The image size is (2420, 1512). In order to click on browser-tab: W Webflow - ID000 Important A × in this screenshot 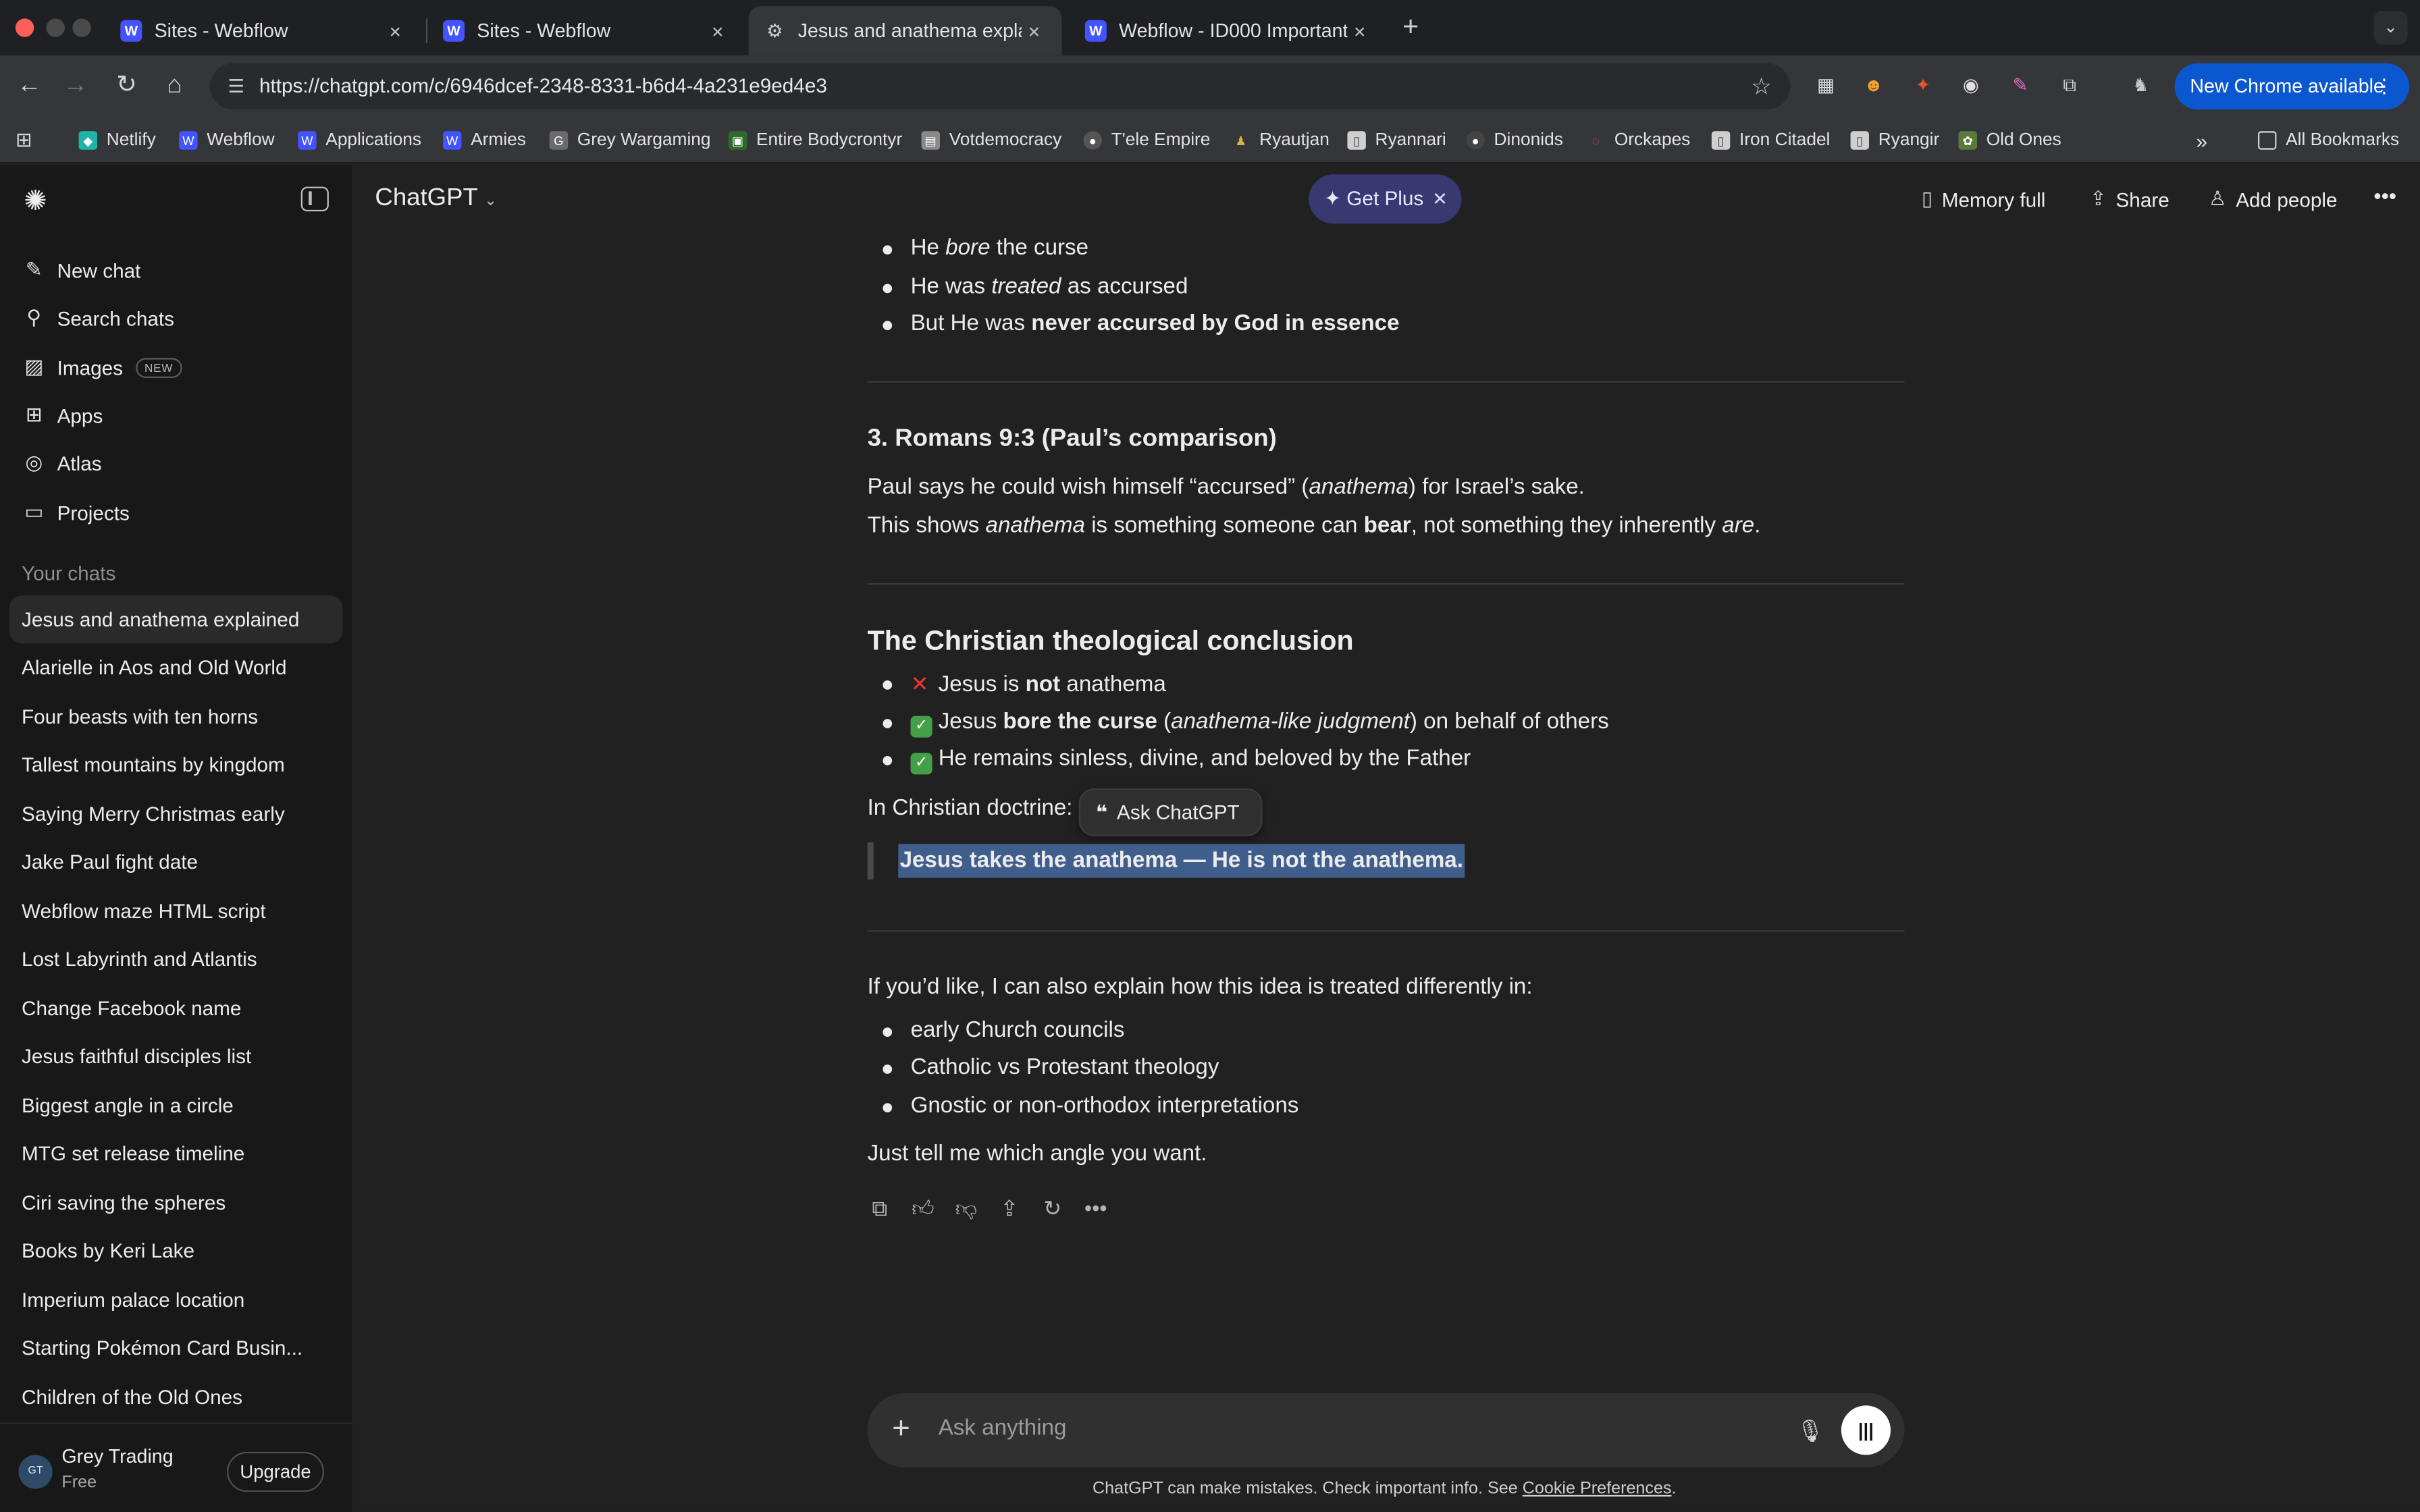, I will do `click(1229, 30)`.